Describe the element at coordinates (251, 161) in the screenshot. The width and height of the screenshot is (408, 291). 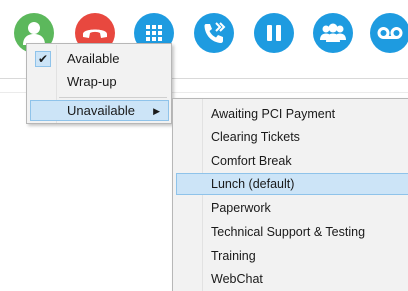
I see `menu-item-label: Comfort Break` at that location.